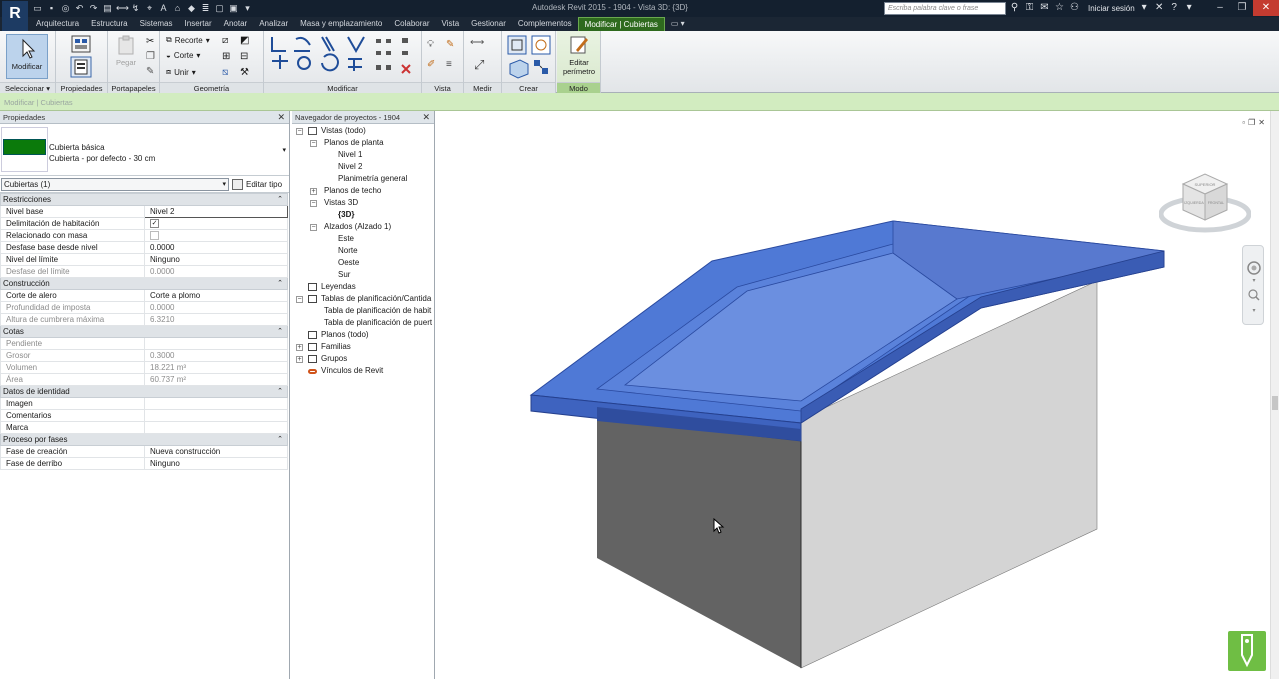 The width and height of the screenshot is (1279, 679). What do you see at coordinates (1253, 311) in the screenshot?
I see `zoom-chevron-down-icon: ▾` at bounding box center [1253, 311].